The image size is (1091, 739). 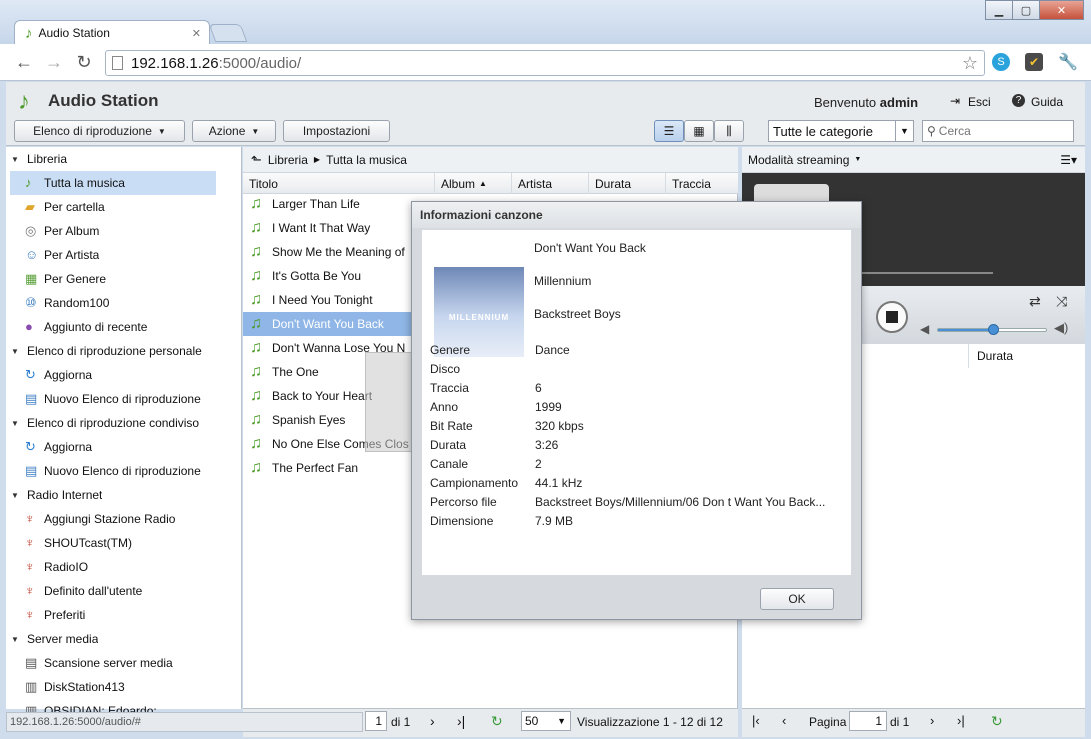 What do you see at coordinates (979, 102) in the screenshot?
I see `logout-link: Esci` at bounding box center [979, 102].